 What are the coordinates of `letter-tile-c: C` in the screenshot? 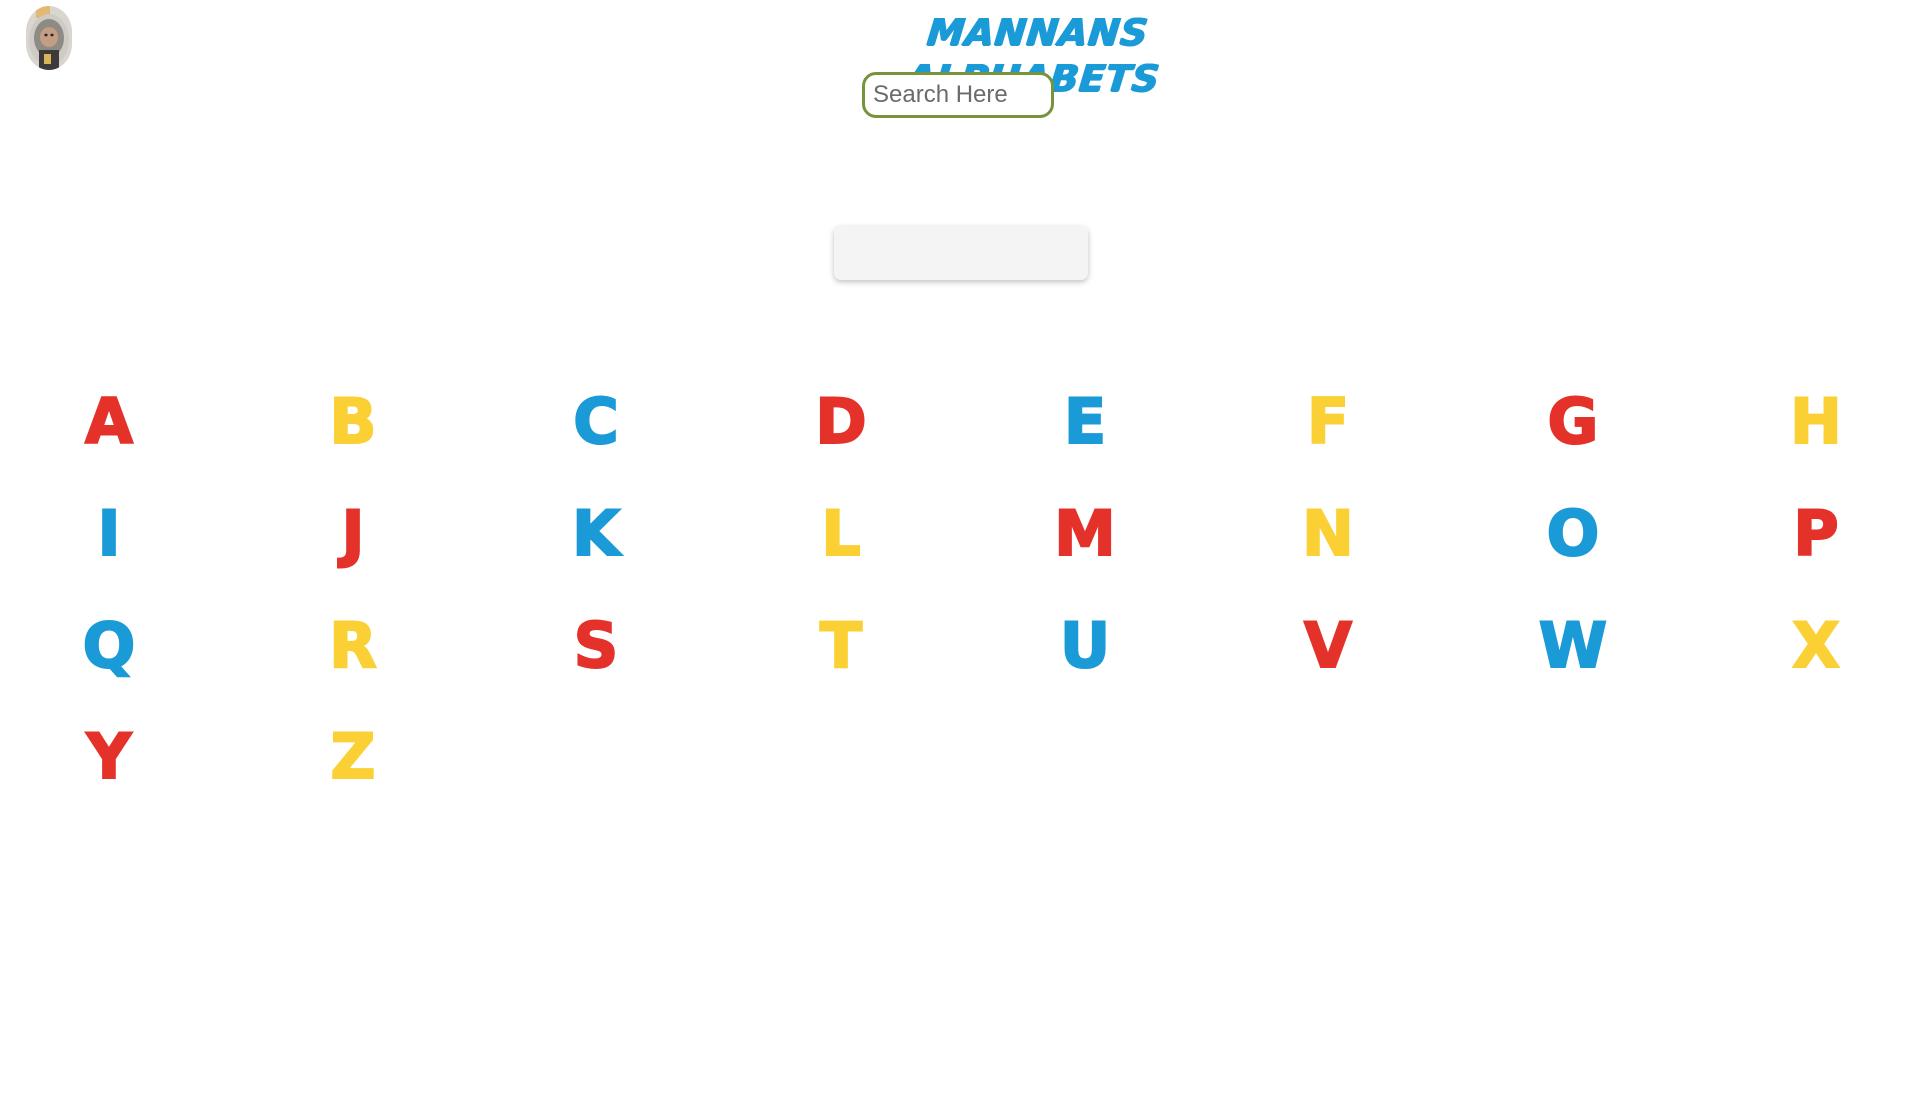 It's located at (596, 422).